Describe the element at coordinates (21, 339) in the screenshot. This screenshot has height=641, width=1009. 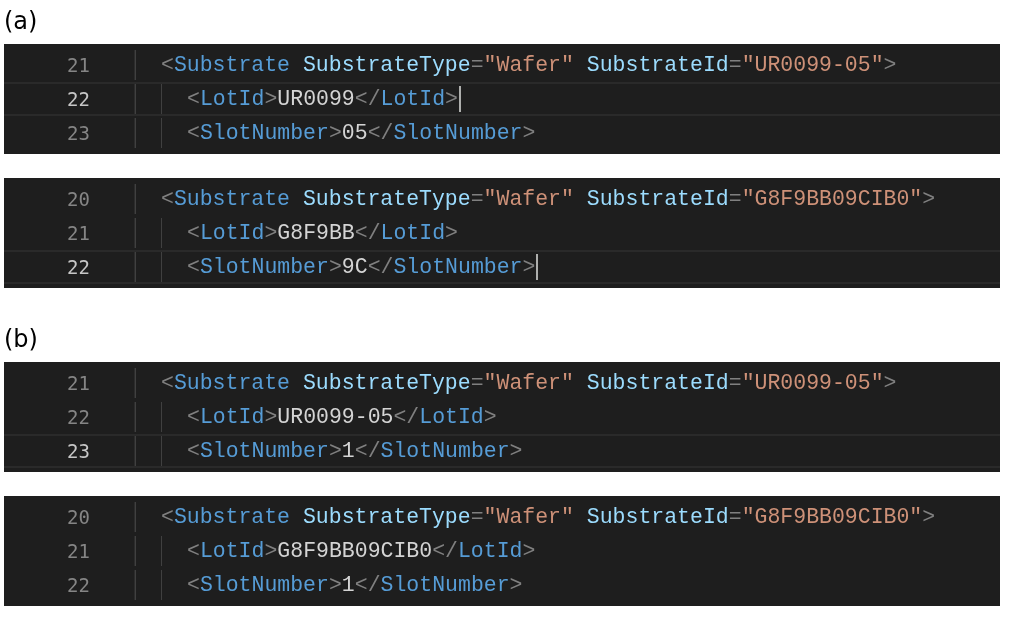
I see `figure-label: (b)` at that location.